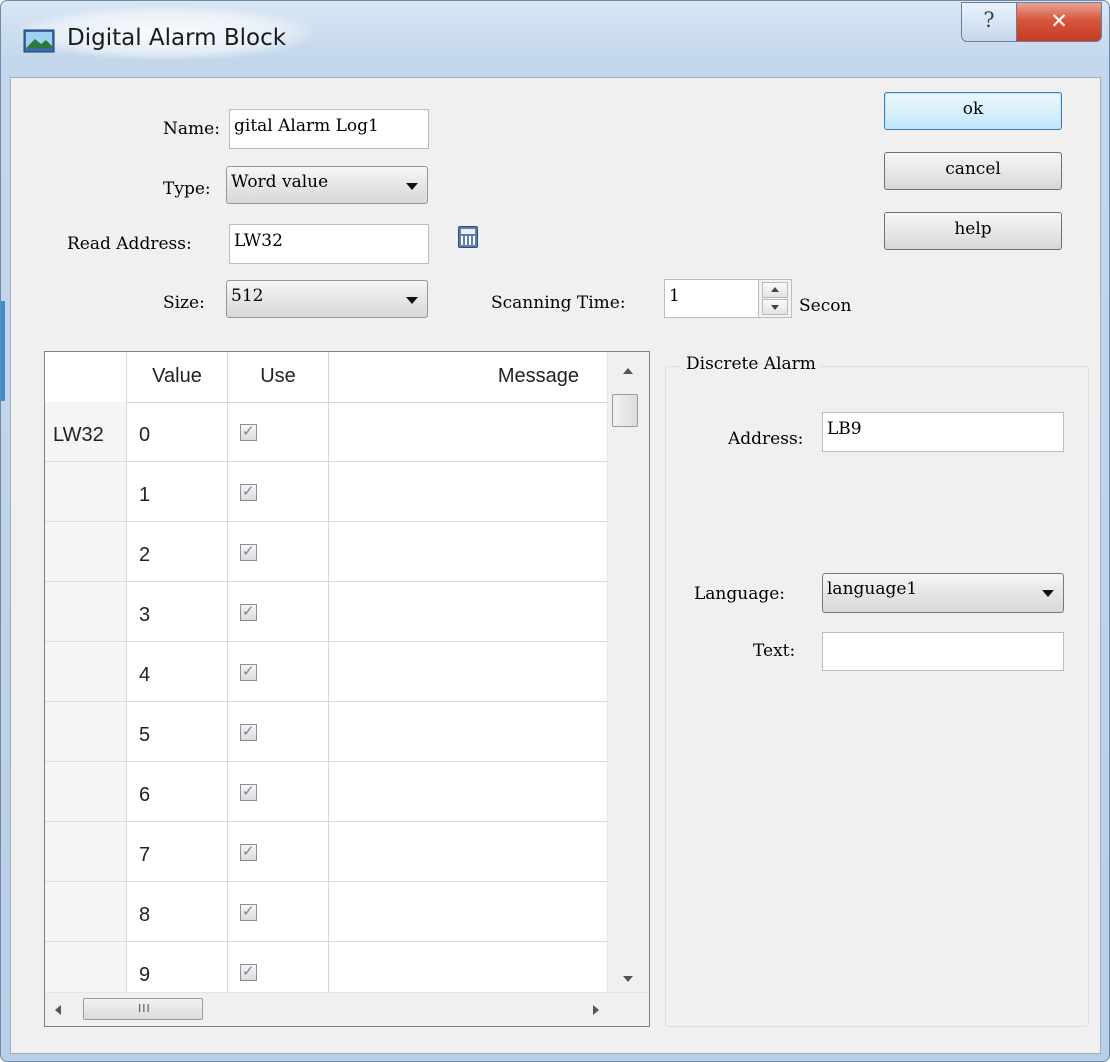 Image resolution: width=1110 pixels, height=1062 pixels. Describe the element at coordinates (329, 129) in the screenshot. I see `name-field: gital Alarm Log1` at that location.